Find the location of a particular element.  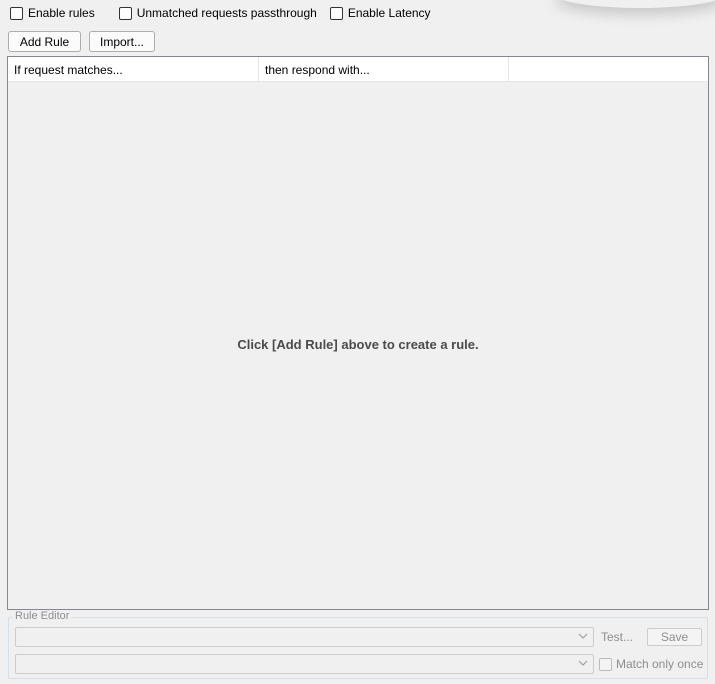

enable-latency-checkbox: Enable Latency is located at coordinates (380, 13).